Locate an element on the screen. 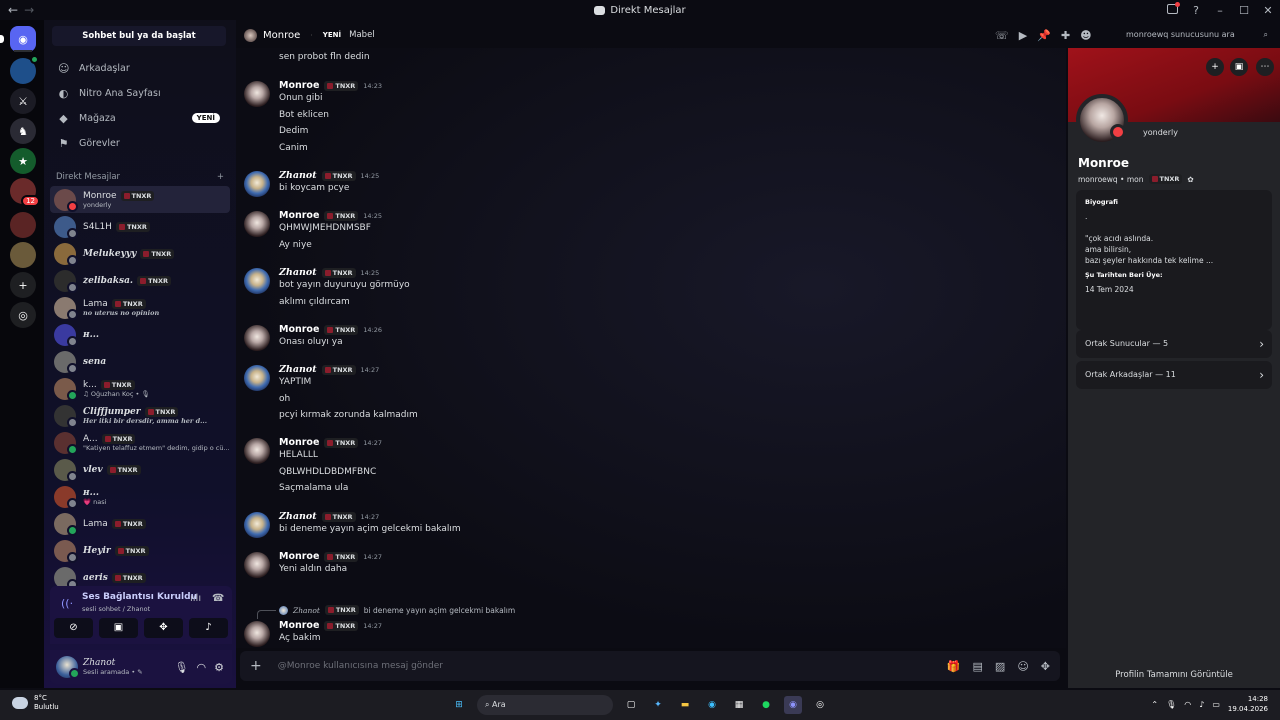 The height and width of the screenshot is (720, 1280). voice-channel: sesli sohbet / Zhanot is located at coordinates (116, 609).